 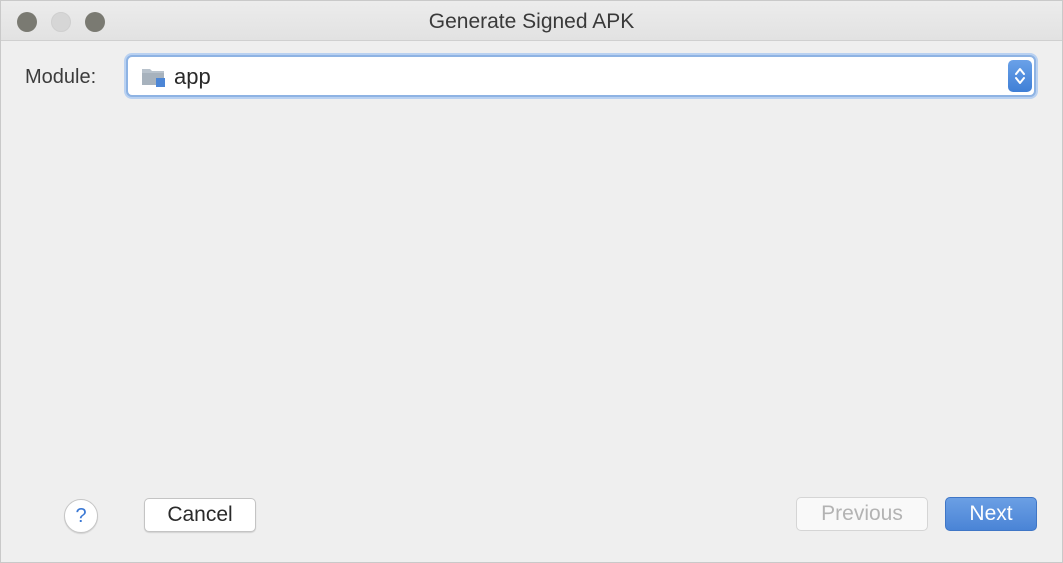 What do you see at coordinates (991, 514) in the screenshot?
I see `next-button: Next` at bounding box center [991, 514].